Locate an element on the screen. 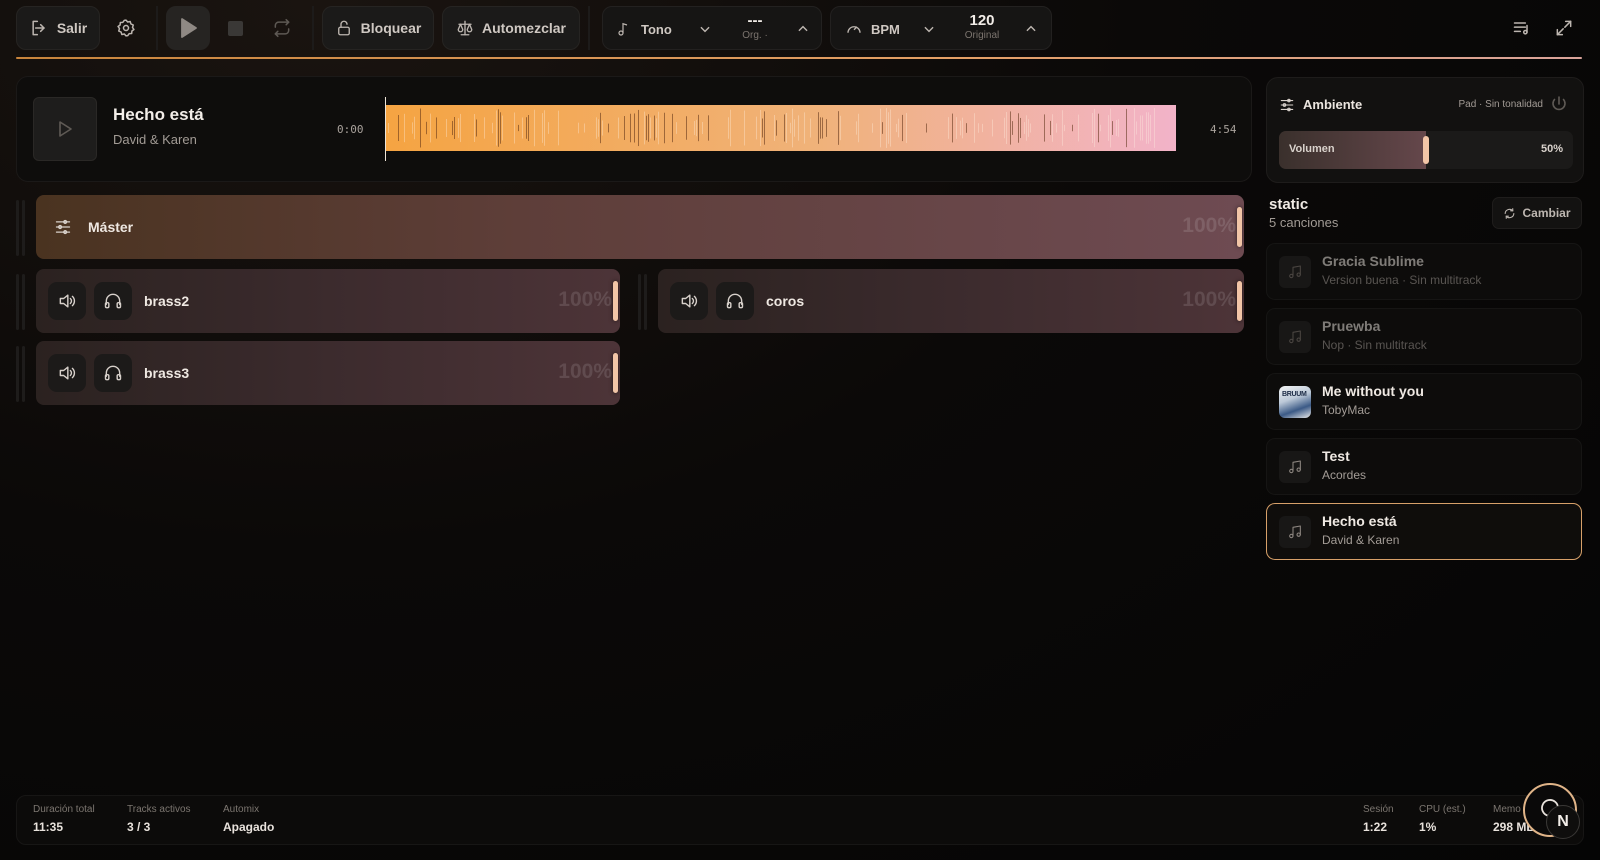 The height and width of the screenshot is (860, 1600). stat-value: Apagado is located at coordinates (249, 827).